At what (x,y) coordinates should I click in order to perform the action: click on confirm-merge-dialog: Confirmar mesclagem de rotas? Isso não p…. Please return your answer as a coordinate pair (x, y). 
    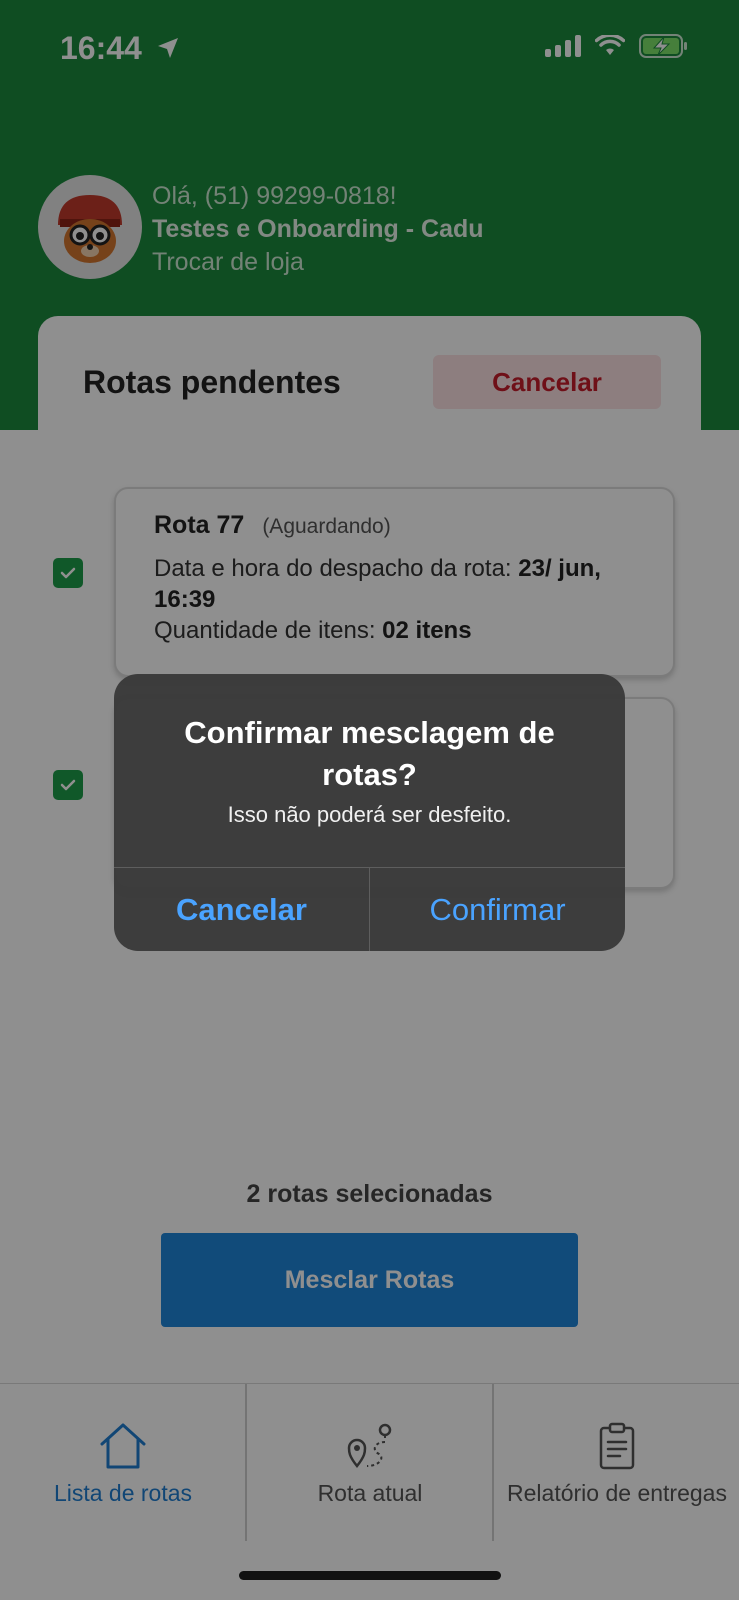
    Looking at the image, I should click on (369, 812).